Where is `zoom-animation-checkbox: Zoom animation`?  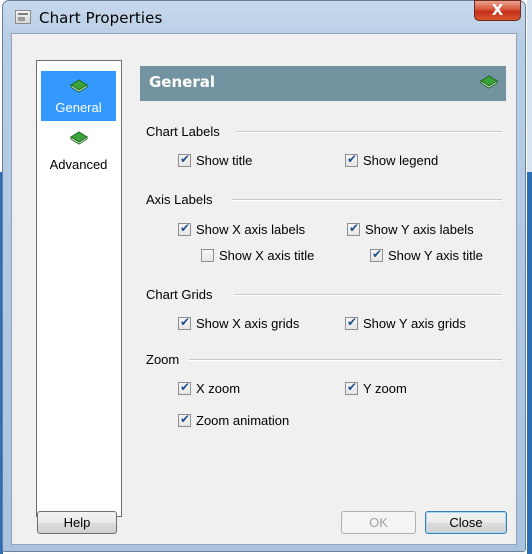 zoom-animation-checkbox: Zoom animation is located at coordinates (233, 420).